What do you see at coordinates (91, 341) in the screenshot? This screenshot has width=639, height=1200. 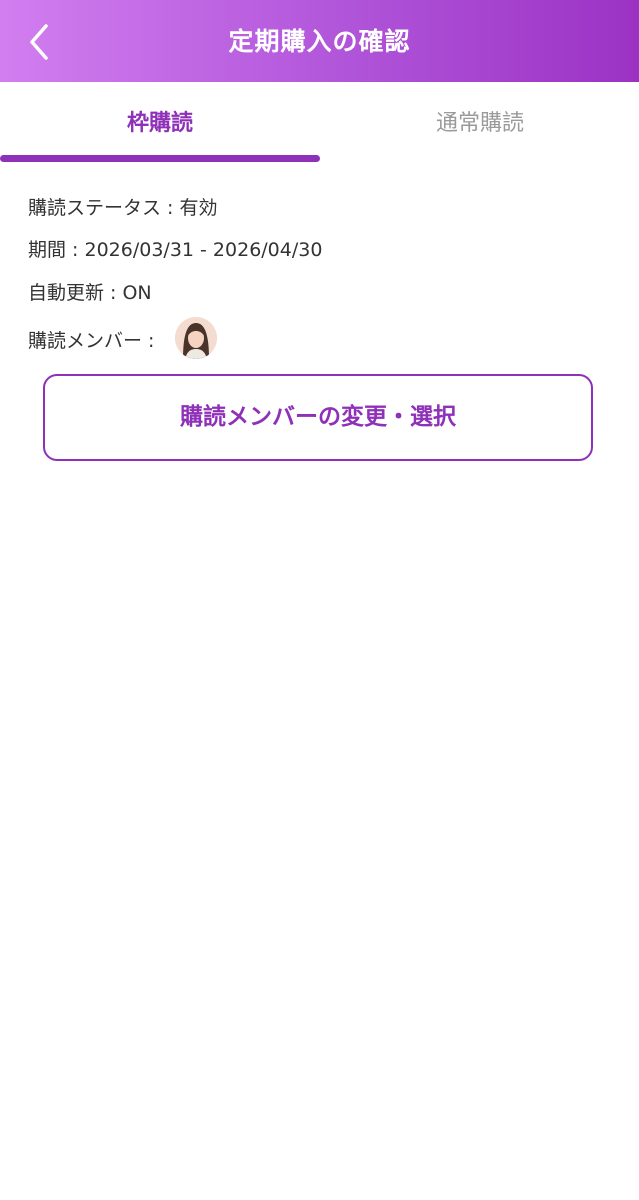 I see `subscription-members-label: 購読メンバー :` at bounding box center [91, 341].